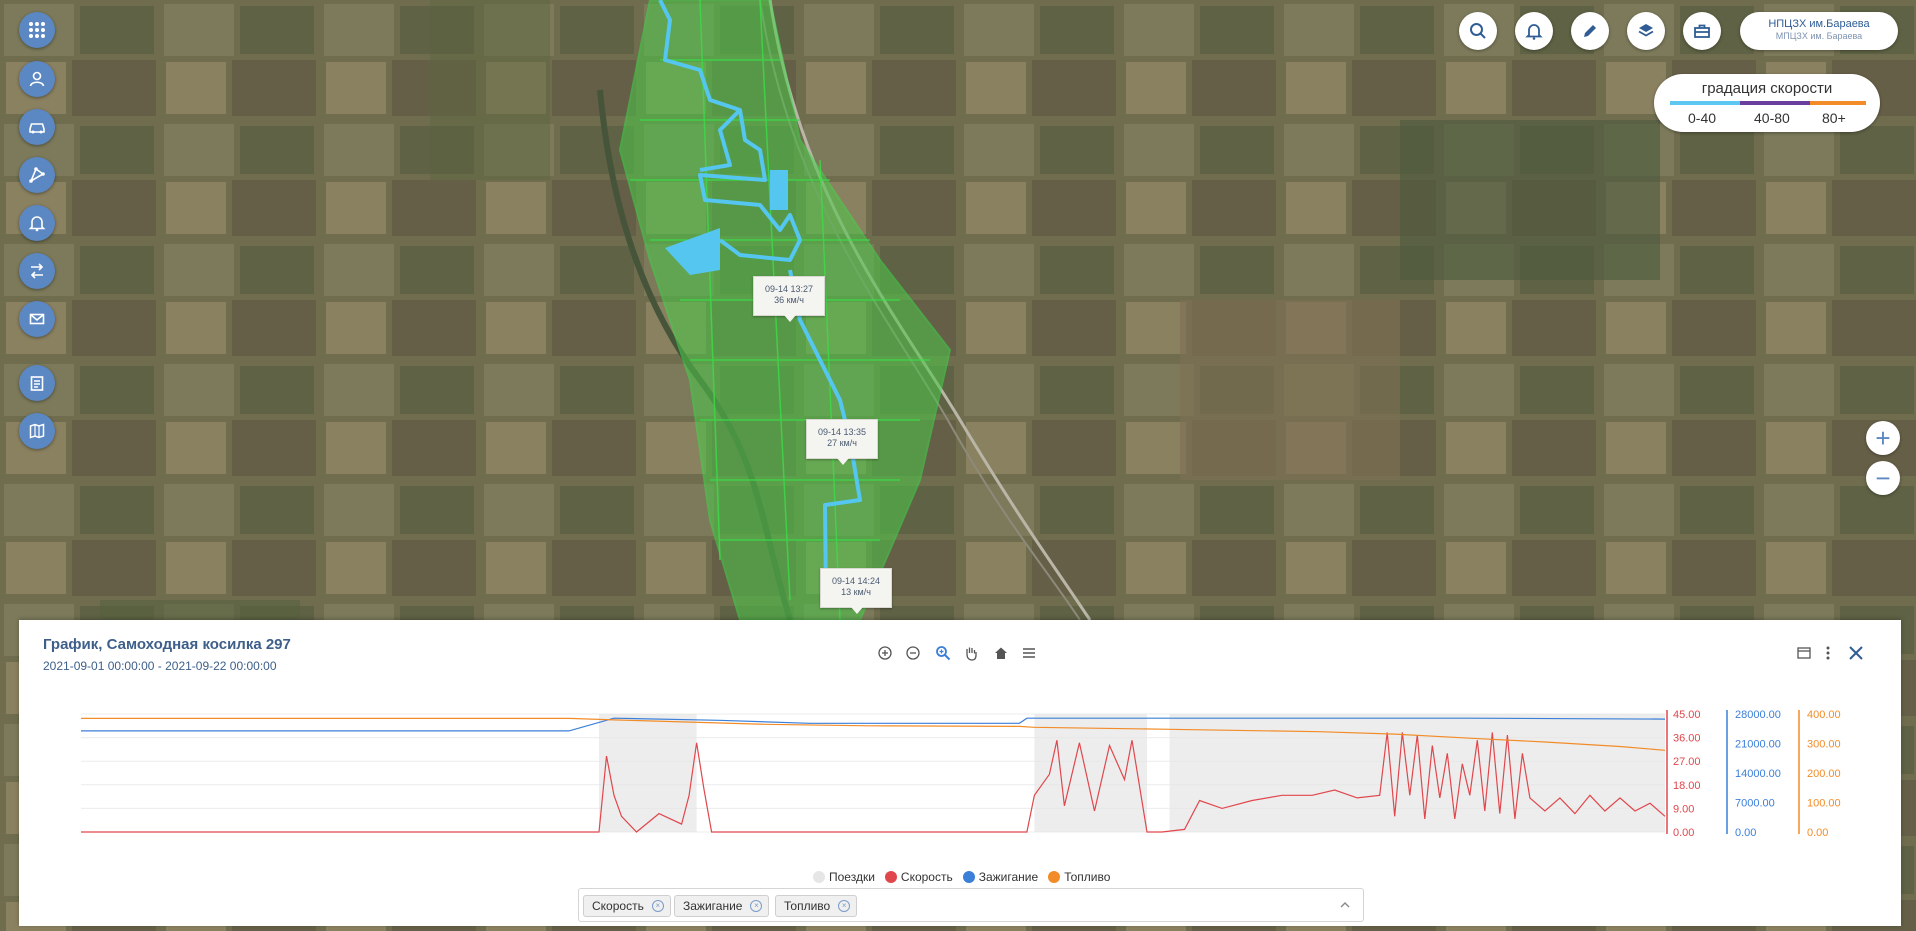 This screenshot has width=1916, height=931. I want to click on edit-button, so click(1590, 31).